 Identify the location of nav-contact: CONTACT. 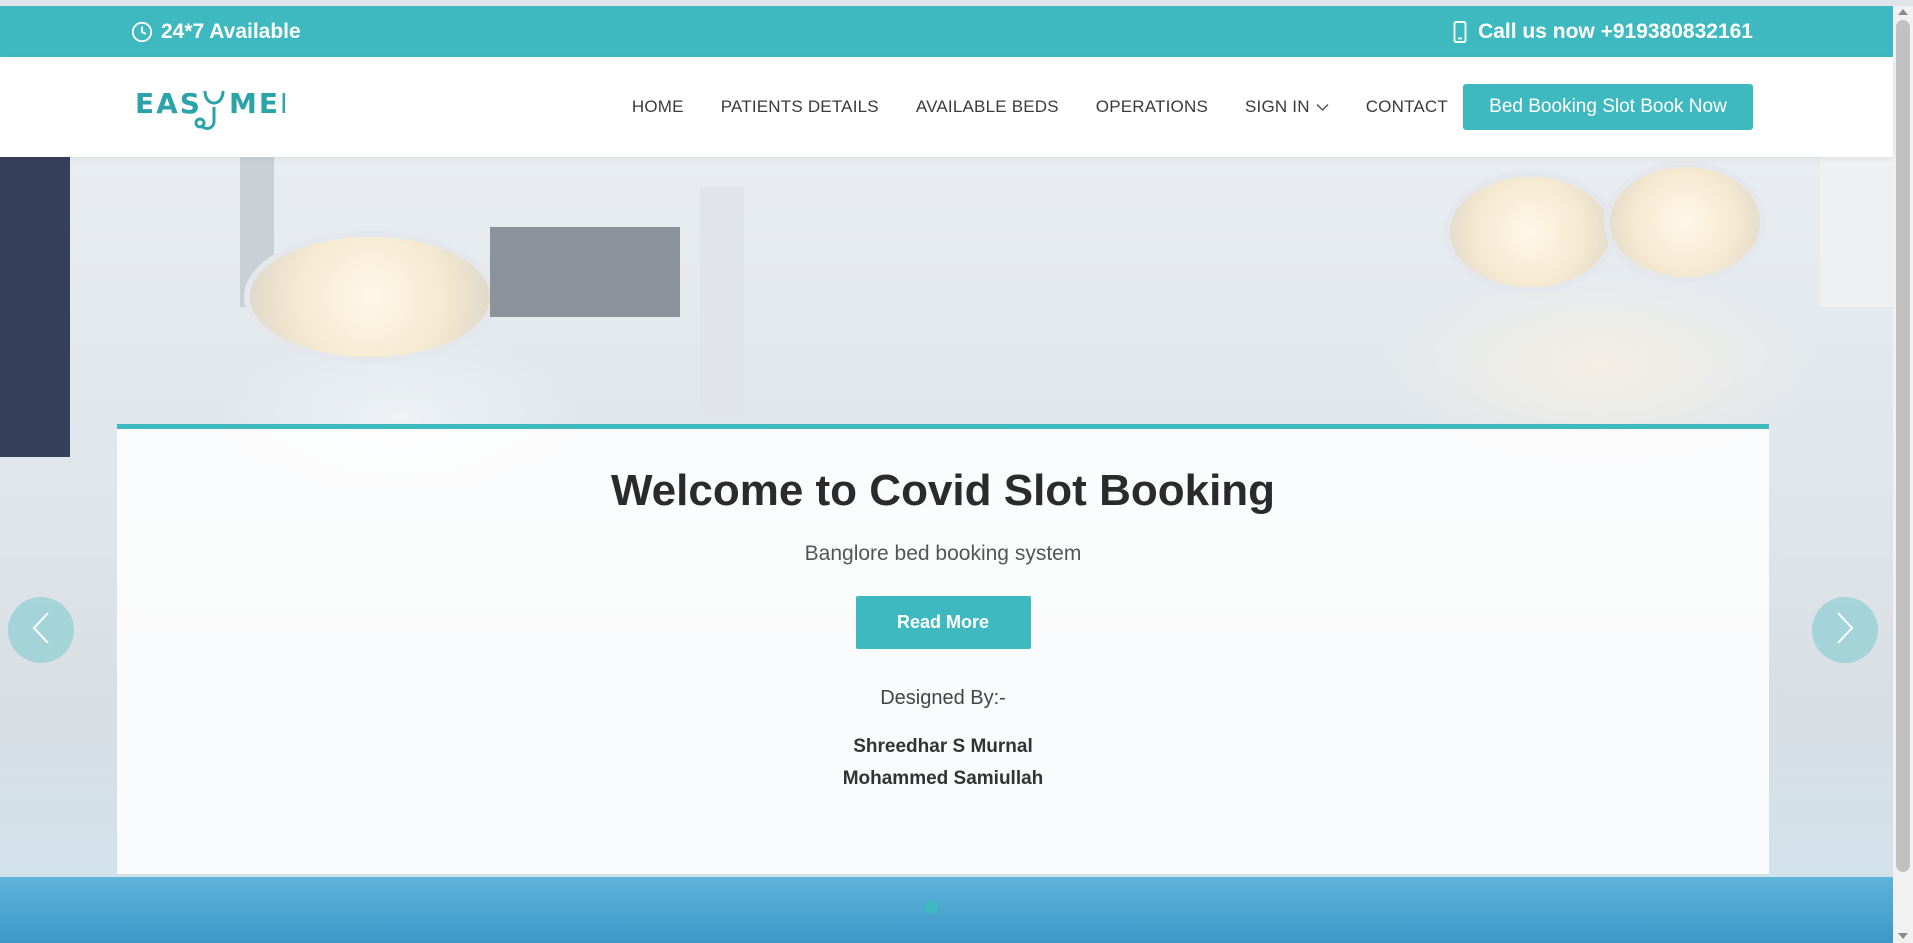
(1407, 107).